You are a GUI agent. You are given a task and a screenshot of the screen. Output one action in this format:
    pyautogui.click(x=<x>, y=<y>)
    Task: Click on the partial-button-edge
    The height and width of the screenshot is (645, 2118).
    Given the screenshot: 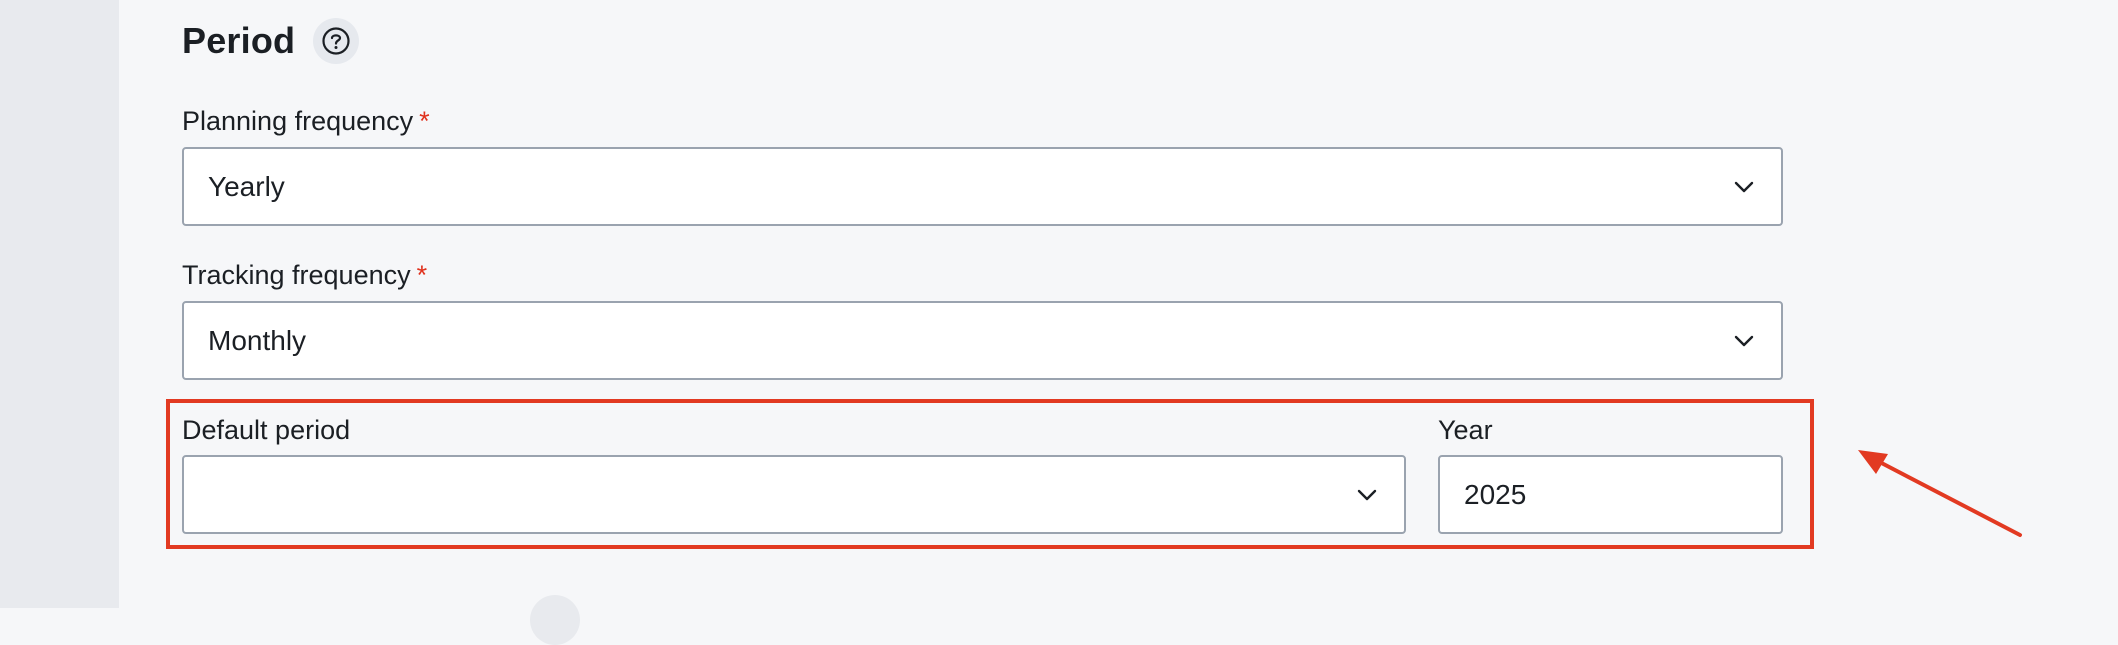 What is the action you would take?
    pyautogui.click(x=555, y=620)
    